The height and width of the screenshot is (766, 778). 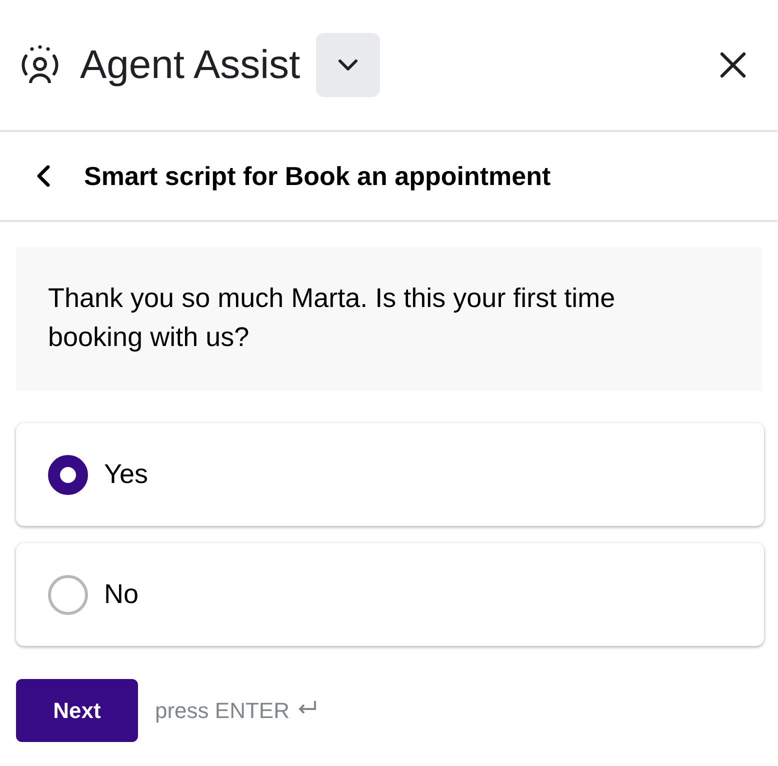 I want to click on close-icon, so click(x=733, y=65).